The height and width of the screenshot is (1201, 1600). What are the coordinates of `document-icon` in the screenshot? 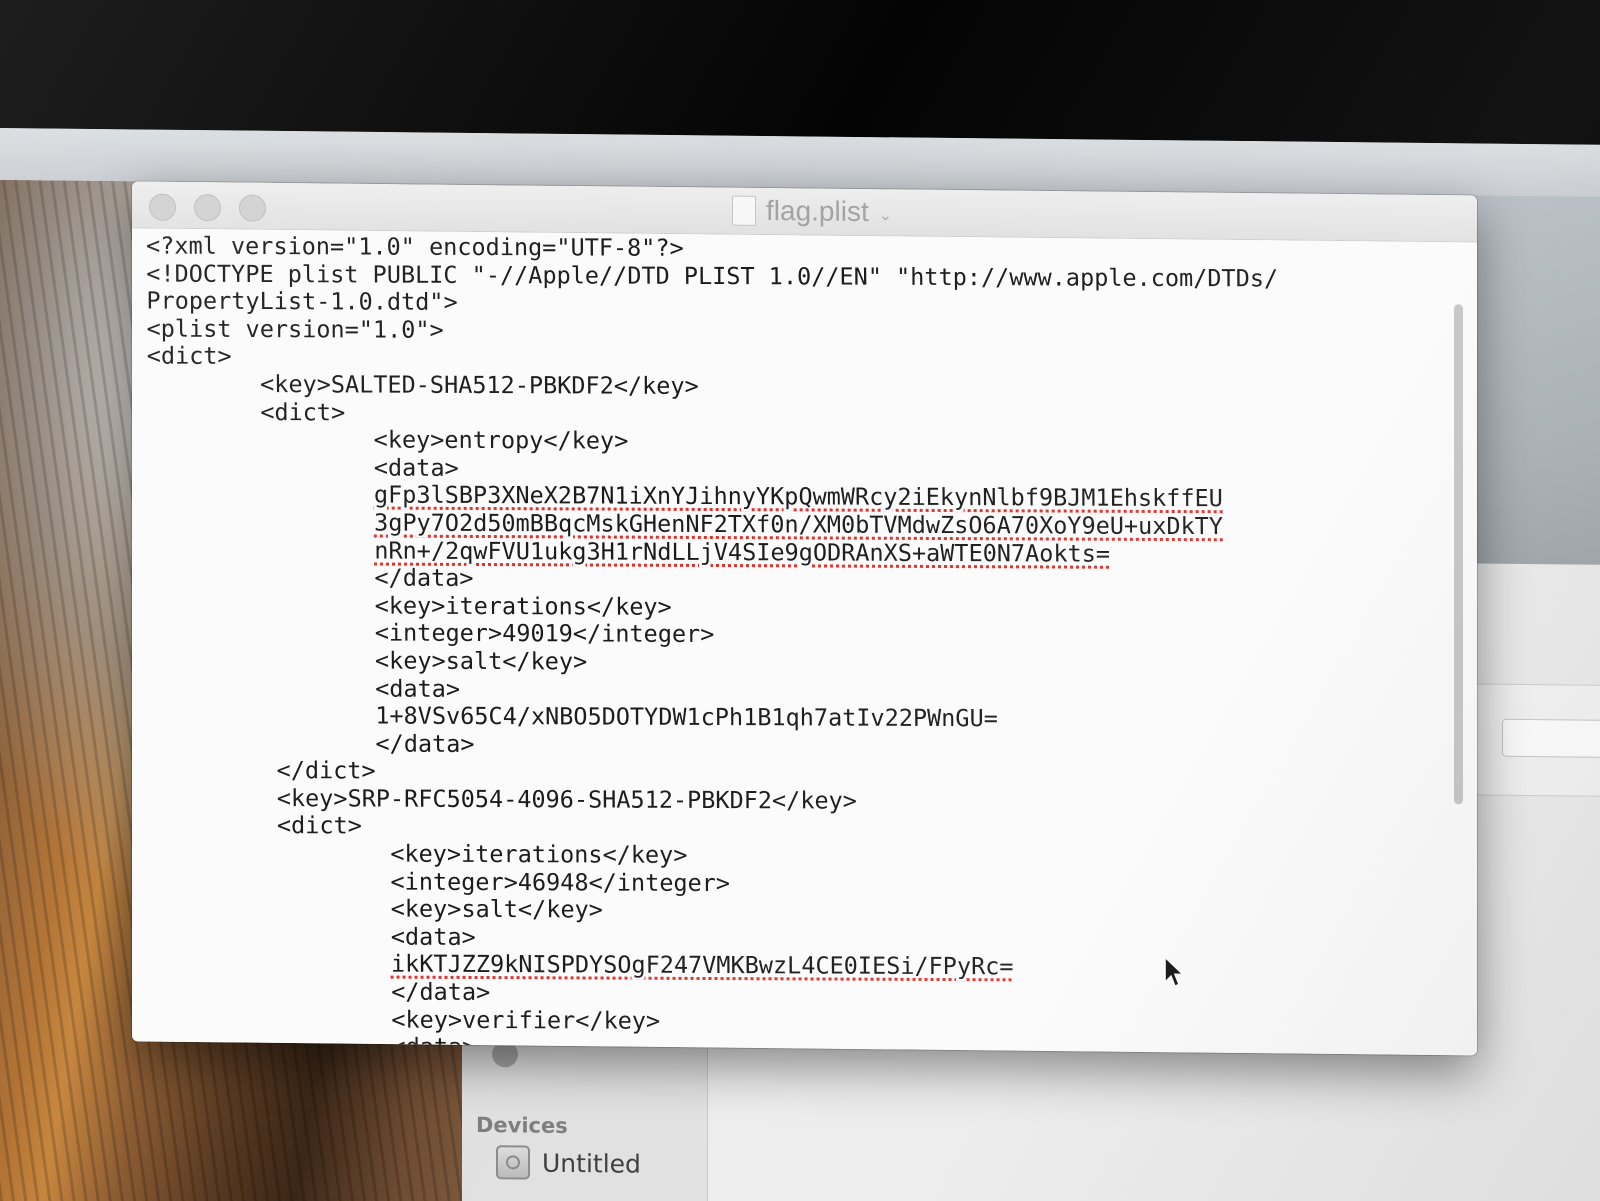 It's located at (744, 210).